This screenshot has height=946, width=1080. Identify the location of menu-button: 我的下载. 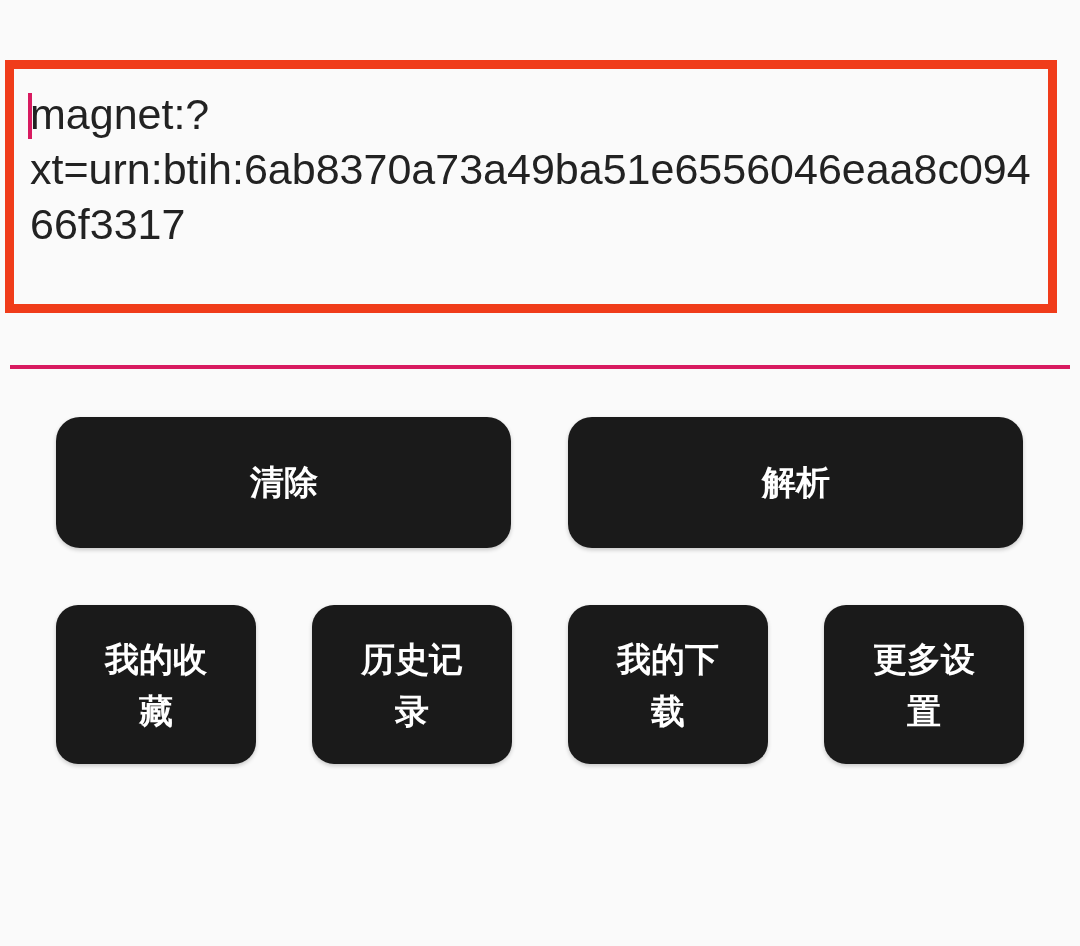
(668, 684).